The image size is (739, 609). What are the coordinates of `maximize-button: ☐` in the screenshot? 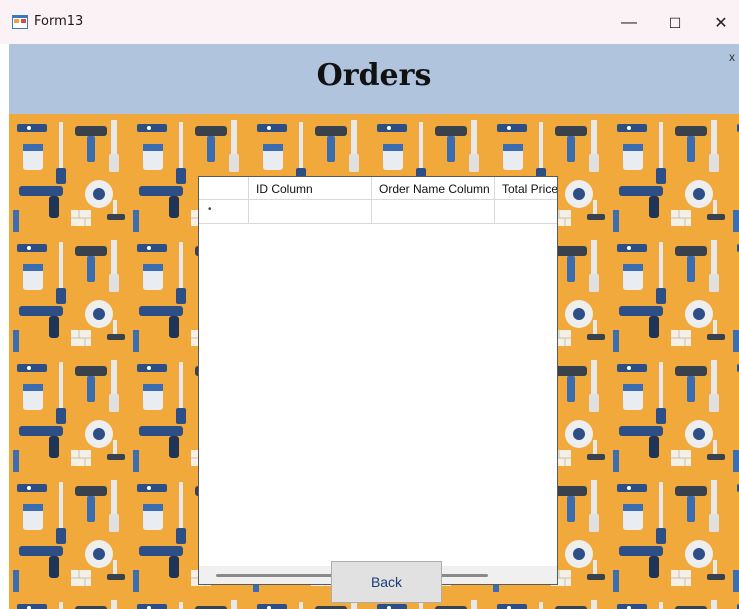 It's located at (675, 23).